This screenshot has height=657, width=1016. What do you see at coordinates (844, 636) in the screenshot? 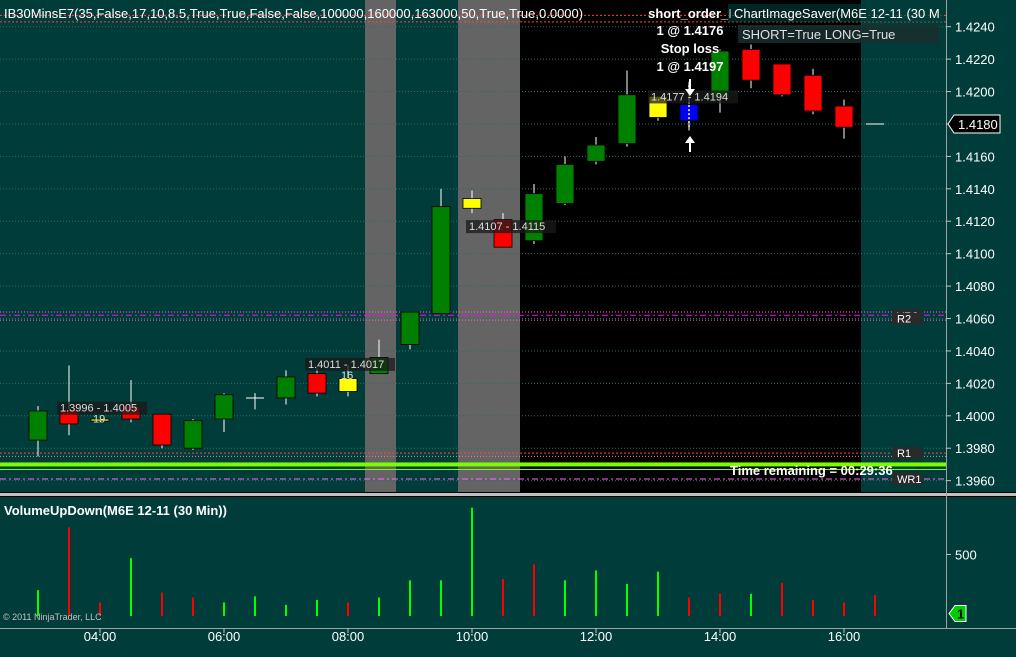
I see `time-tick-label: 16:00` at bounding box center [844, 636].